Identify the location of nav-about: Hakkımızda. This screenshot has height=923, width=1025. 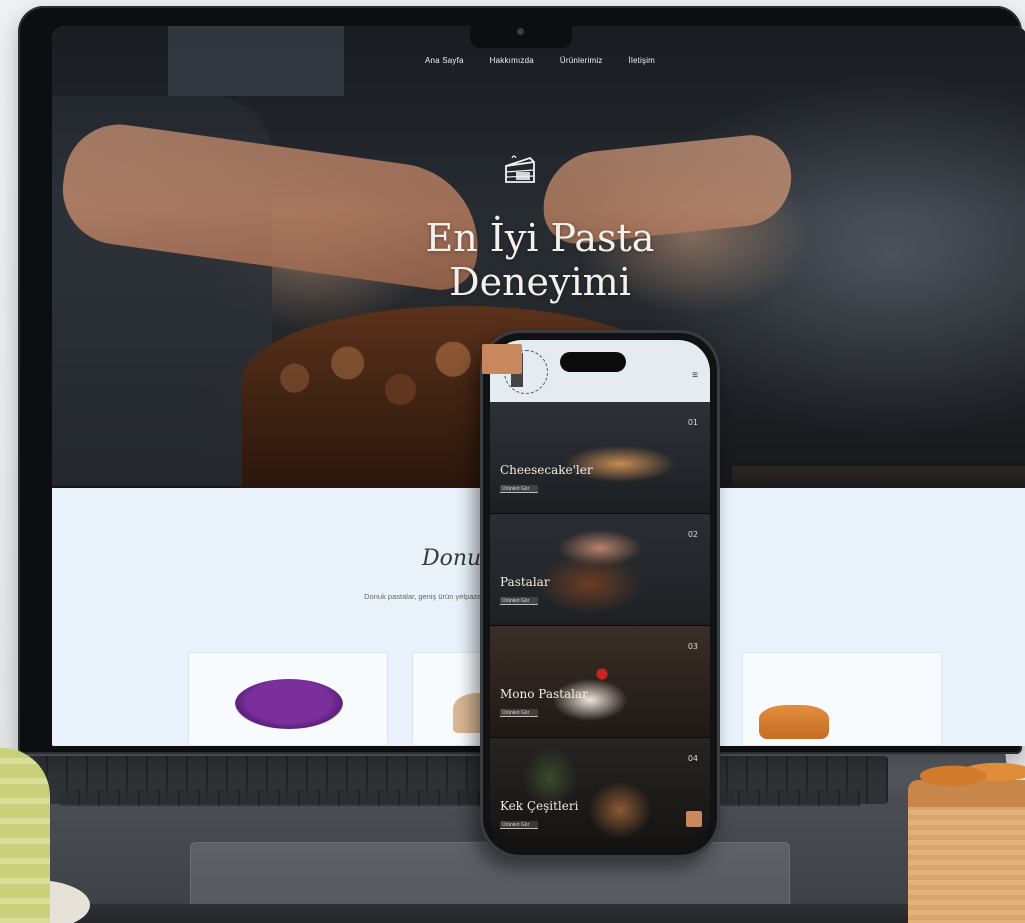
(512, 60).